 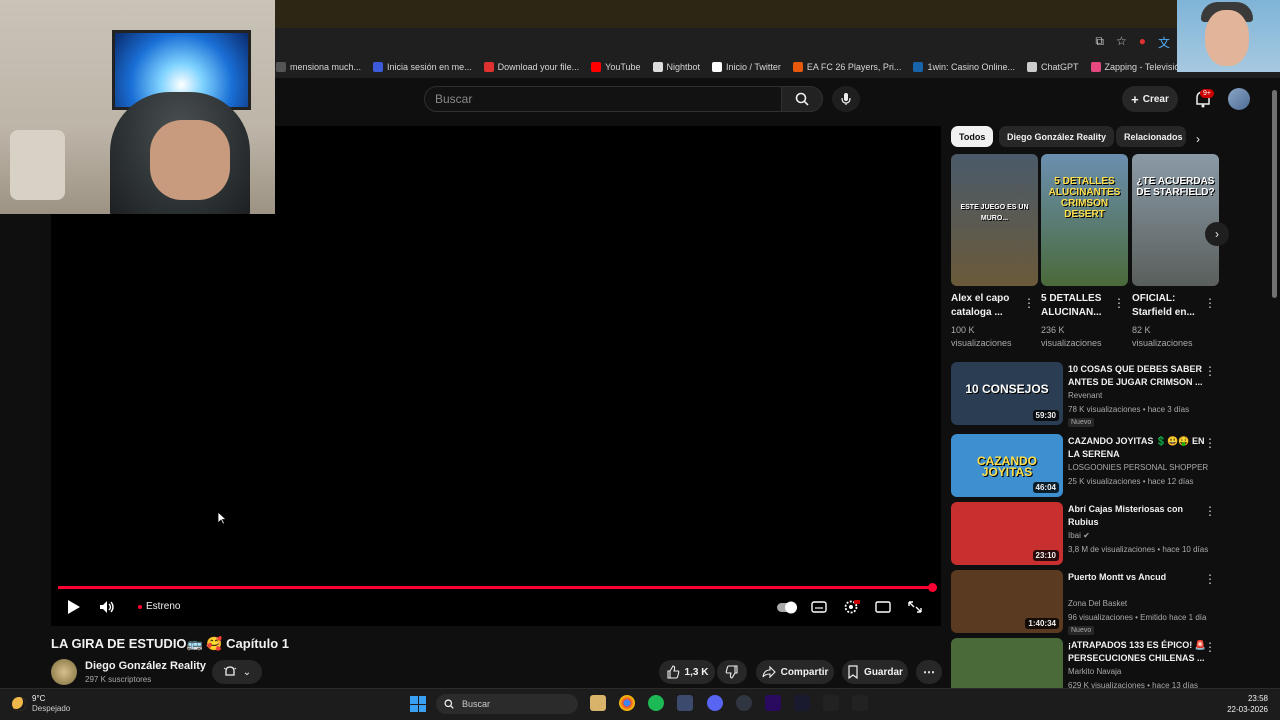 What do you see at coordinates (41, 704) in the screenshot?
I see `weather-widget: 9°C Despejado` at bounding box center [41, 704].